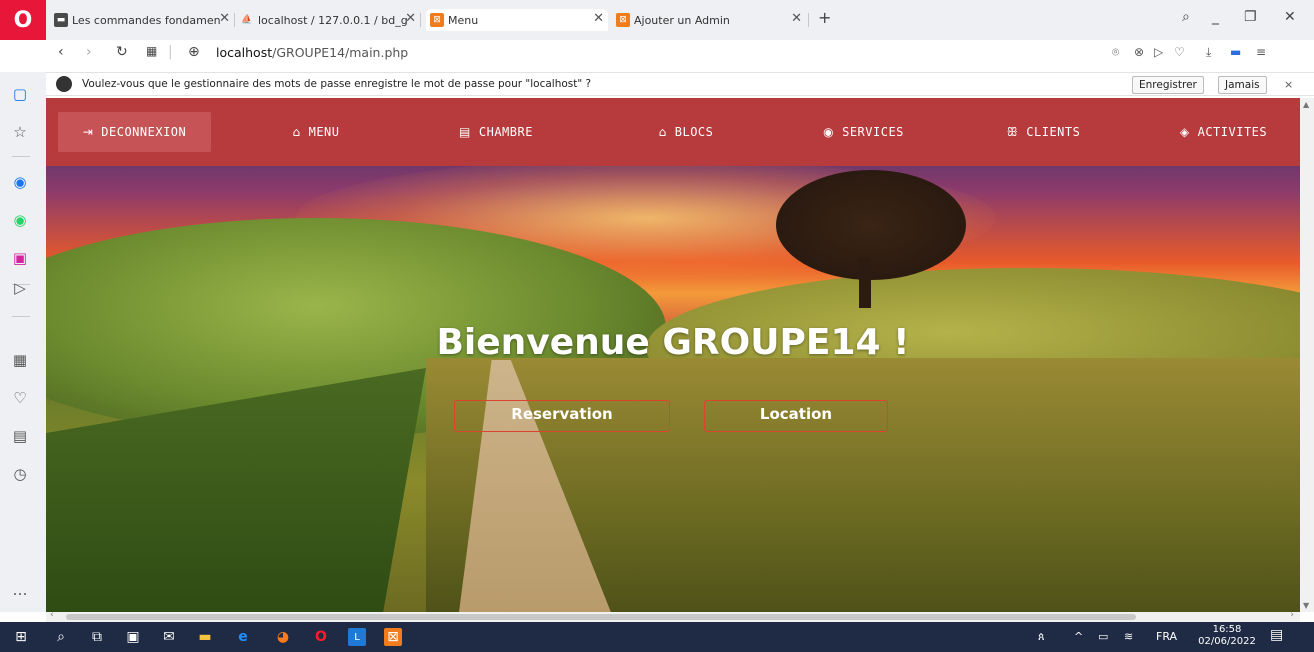 The image size is (1314, 652). I want to click on nav-label: MENU, so click(324, 132).